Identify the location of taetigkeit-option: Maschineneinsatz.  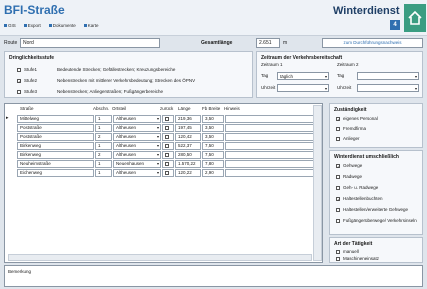
(357, 258).